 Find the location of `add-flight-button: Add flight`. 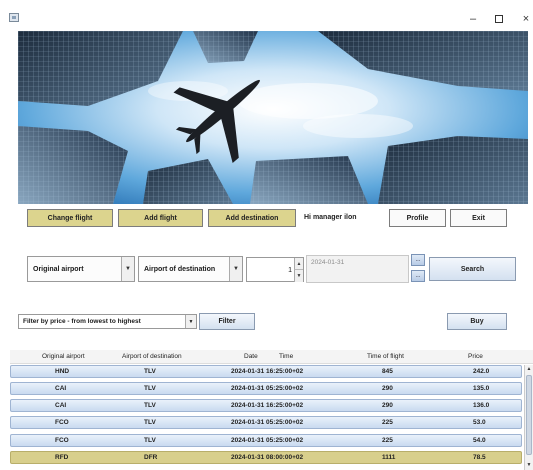

add-flight-button: Add flight is located at coordinates (160, 218).